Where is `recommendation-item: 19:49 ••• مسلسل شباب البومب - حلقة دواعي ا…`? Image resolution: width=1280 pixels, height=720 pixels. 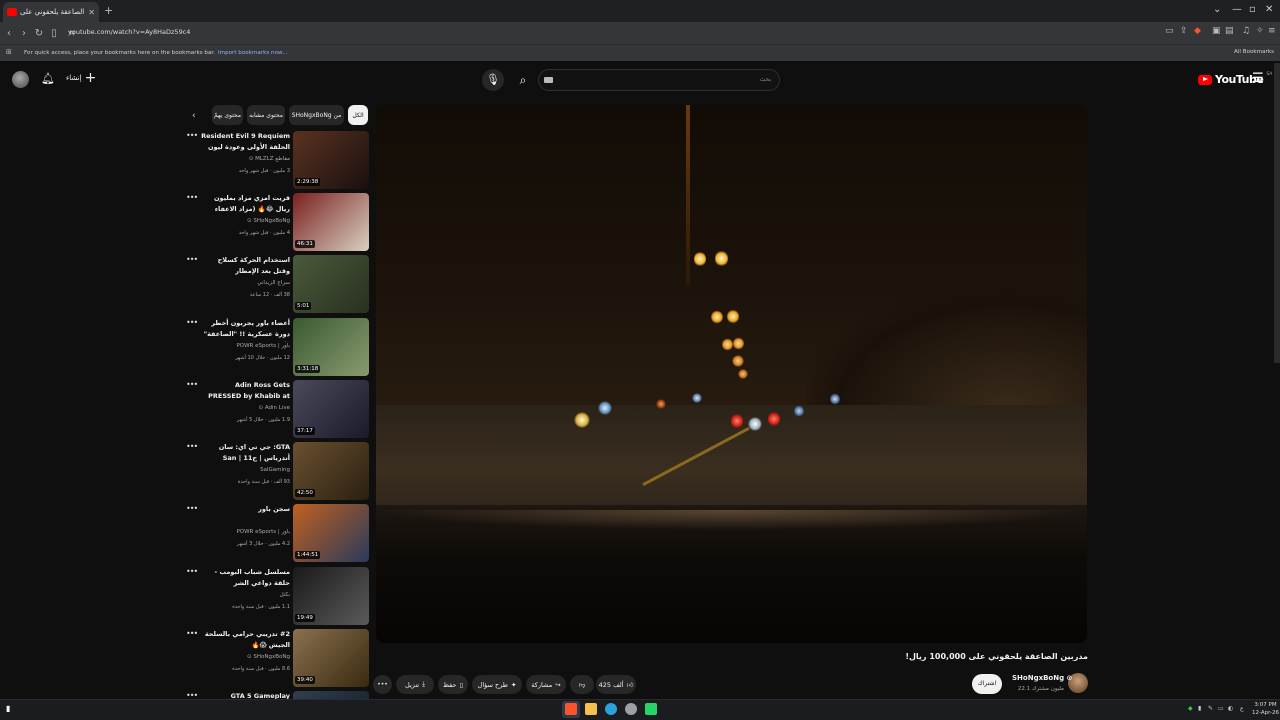
recommendation-item: 19:49 ••• مسلسل شباب البومب - حلقة دواعي ا… is located at coordinates (277, 597).